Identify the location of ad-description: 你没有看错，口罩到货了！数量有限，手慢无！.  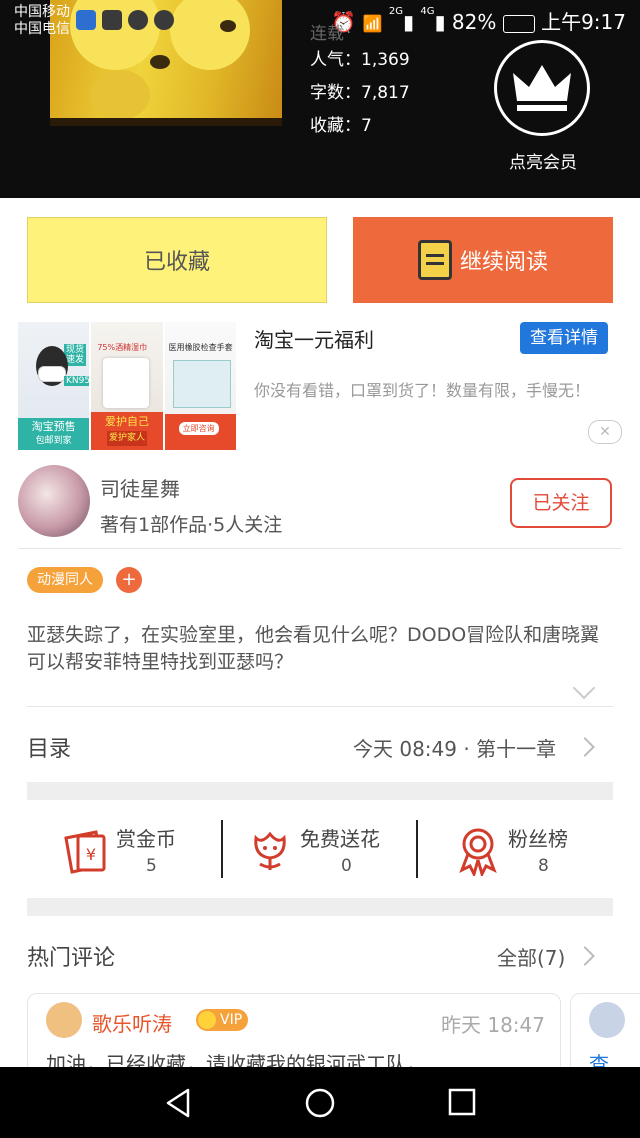
(432, 391).